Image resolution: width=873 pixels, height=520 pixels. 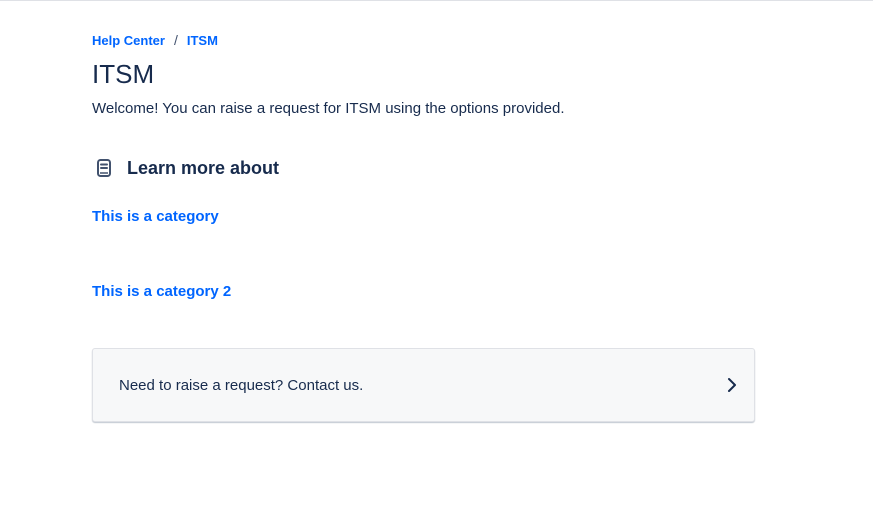 I want to click on breadcrumb-itsm: ITSM, so click(x=202, y=40).